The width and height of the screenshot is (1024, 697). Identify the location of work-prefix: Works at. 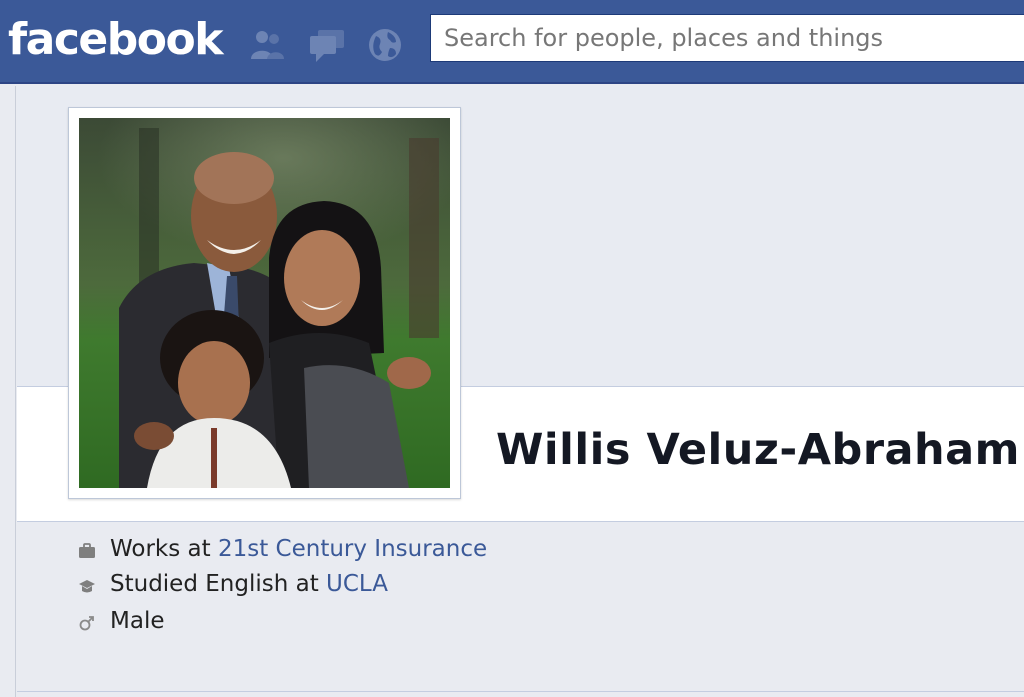
(164, 549).